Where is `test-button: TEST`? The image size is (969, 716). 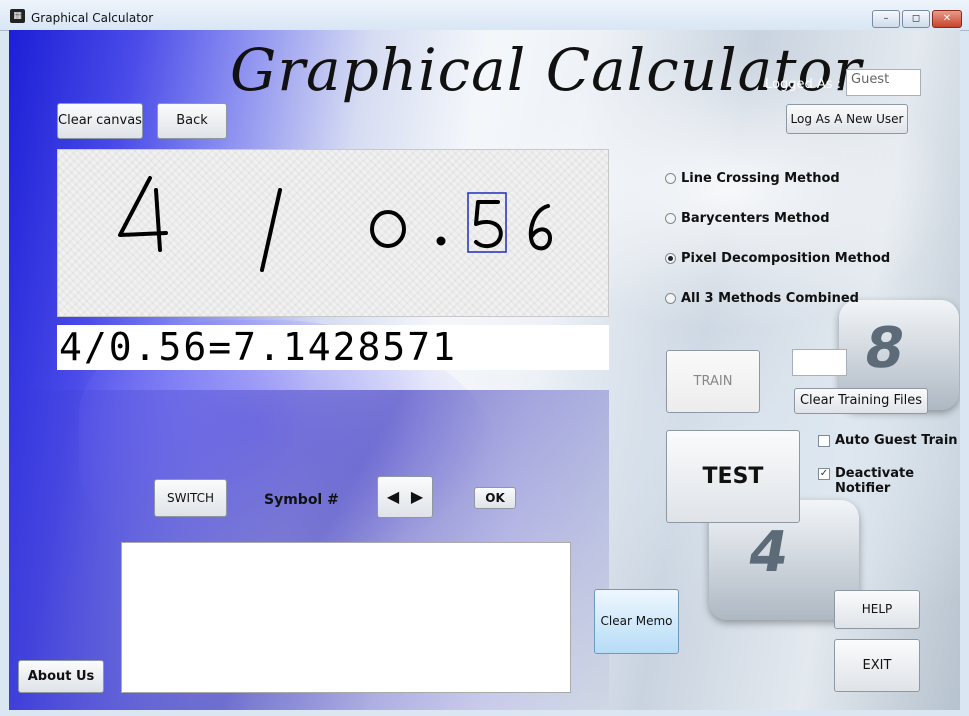 test-button: TEST is located at coordinates (733, 476).